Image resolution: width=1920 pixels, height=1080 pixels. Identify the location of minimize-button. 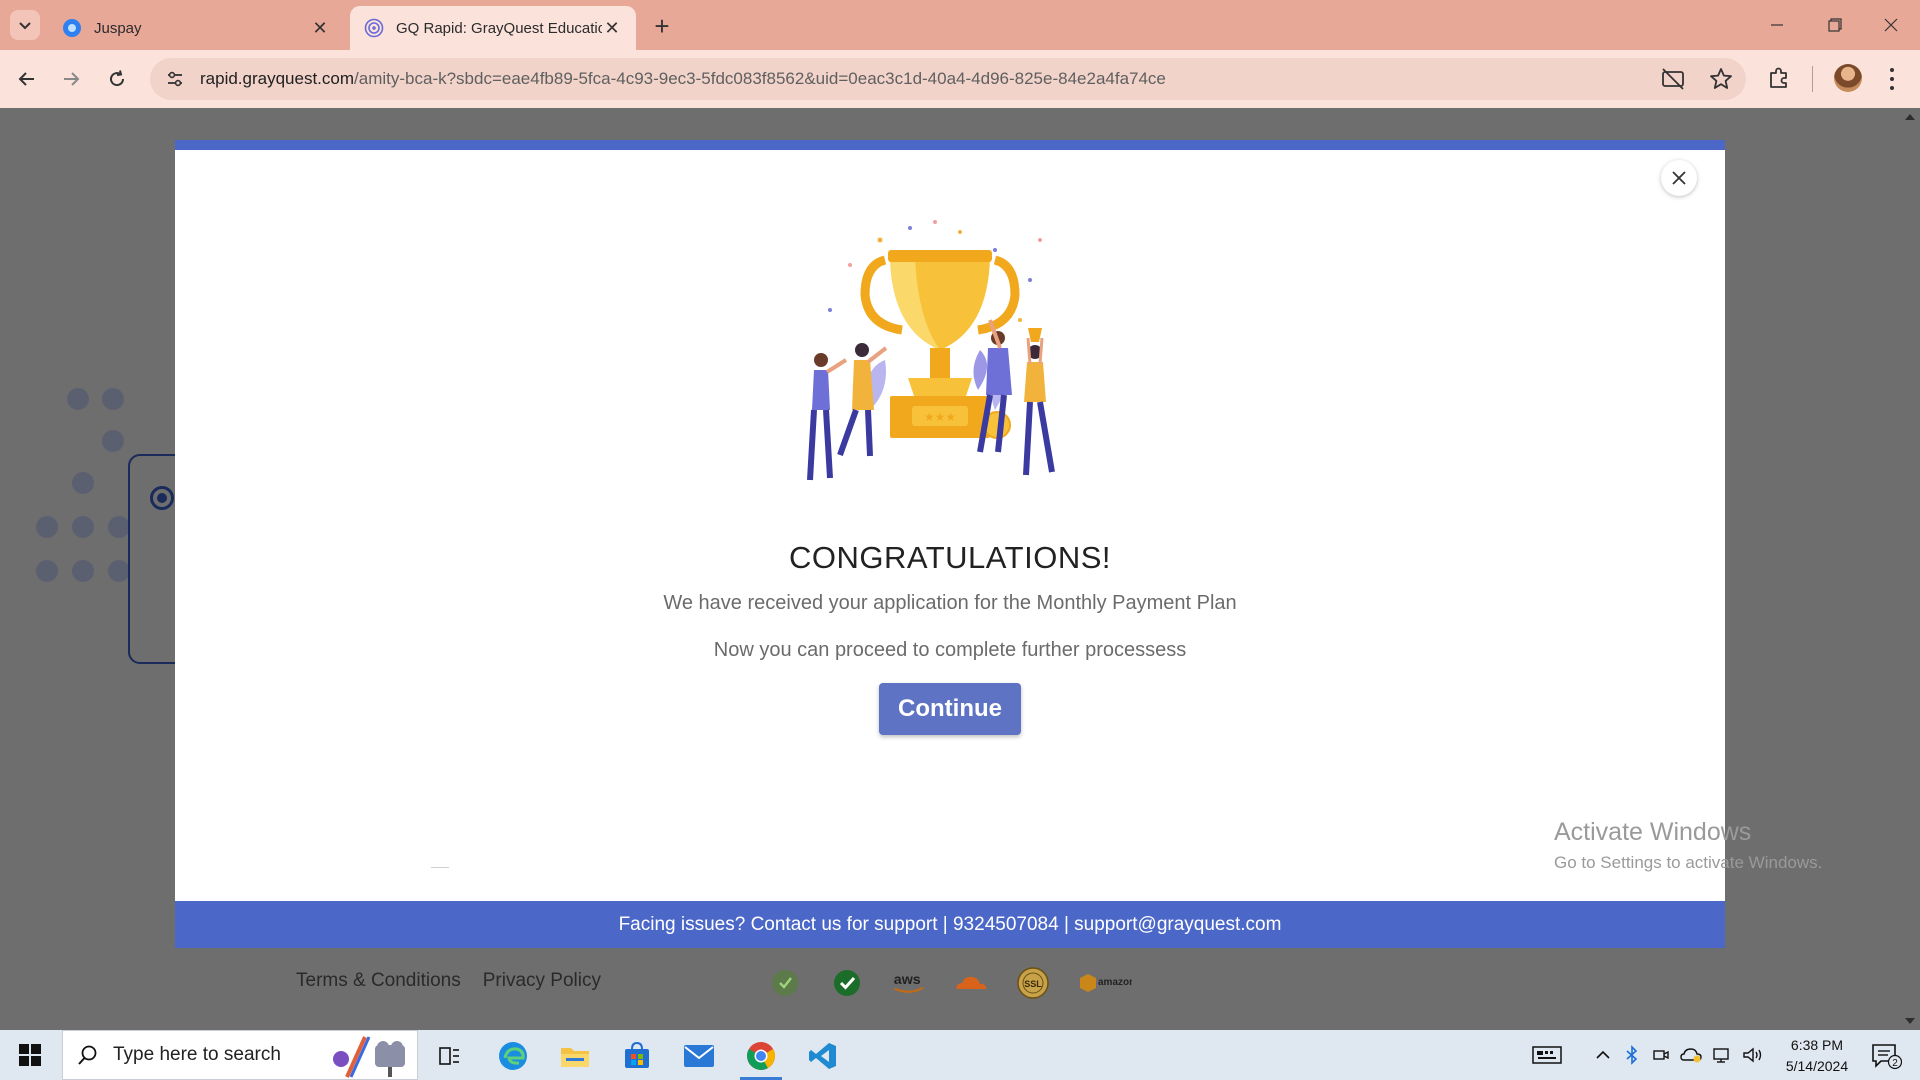
(1777, 25).